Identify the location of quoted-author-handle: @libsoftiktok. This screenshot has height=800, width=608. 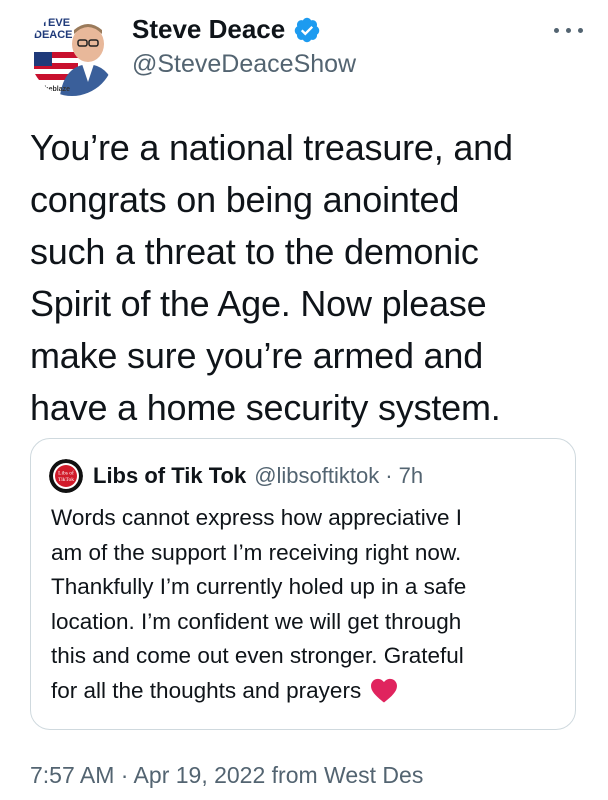
(316, 476).